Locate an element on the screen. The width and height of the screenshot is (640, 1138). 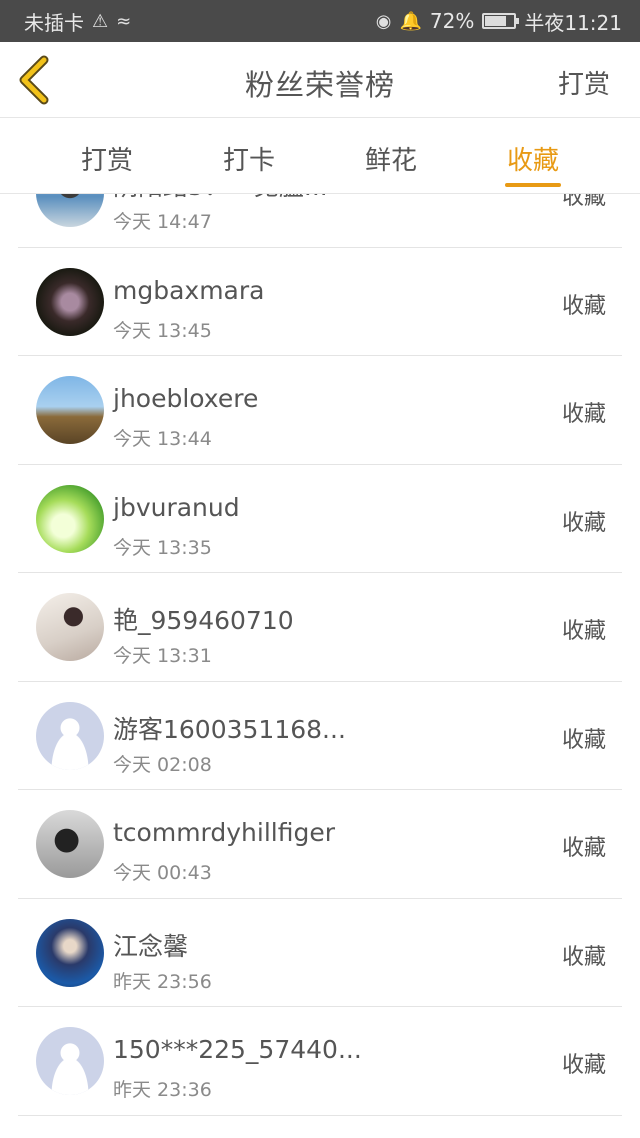
timestamp: 今天 13:31 is located at coordinates (162, 656).